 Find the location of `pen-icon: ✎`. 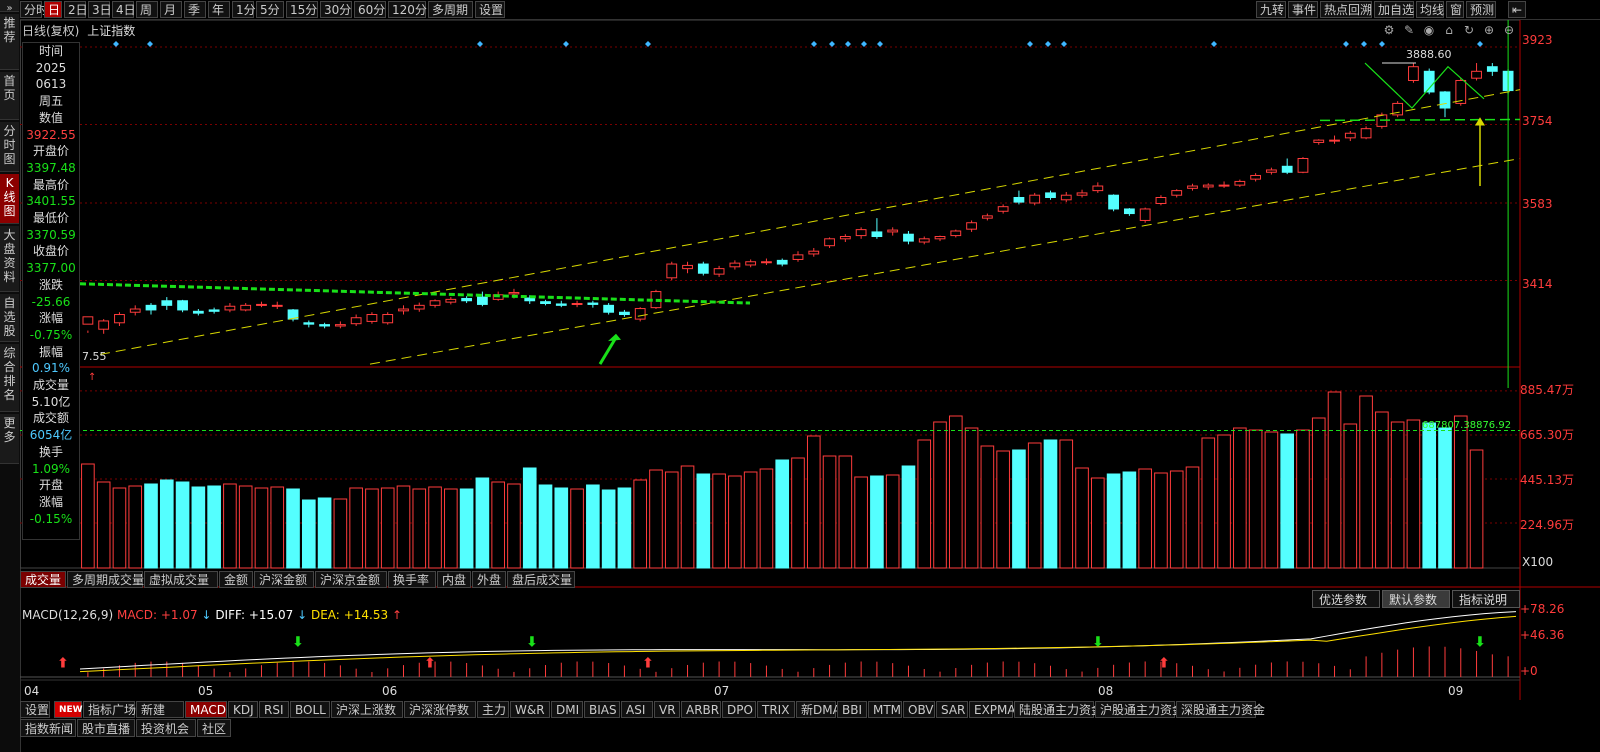

pen-icon: ✎ is located at coordinates (1409, 30).